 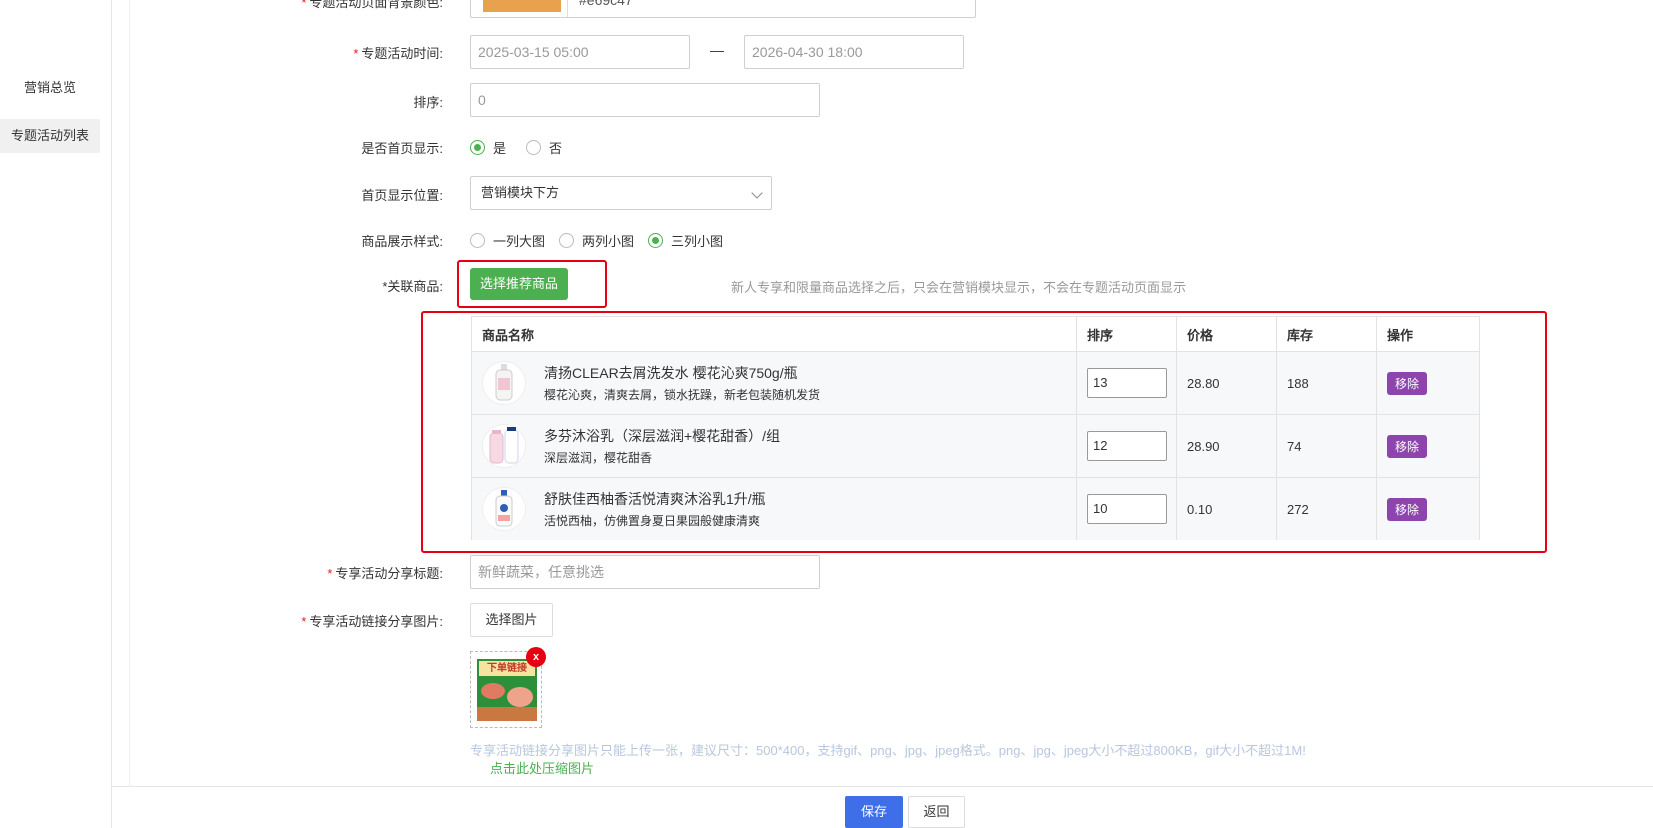 What do you see at coordinates (1127, 446) in the screenshot?
I see `row-sort-input: 12` at bounding box center [1127, 446].